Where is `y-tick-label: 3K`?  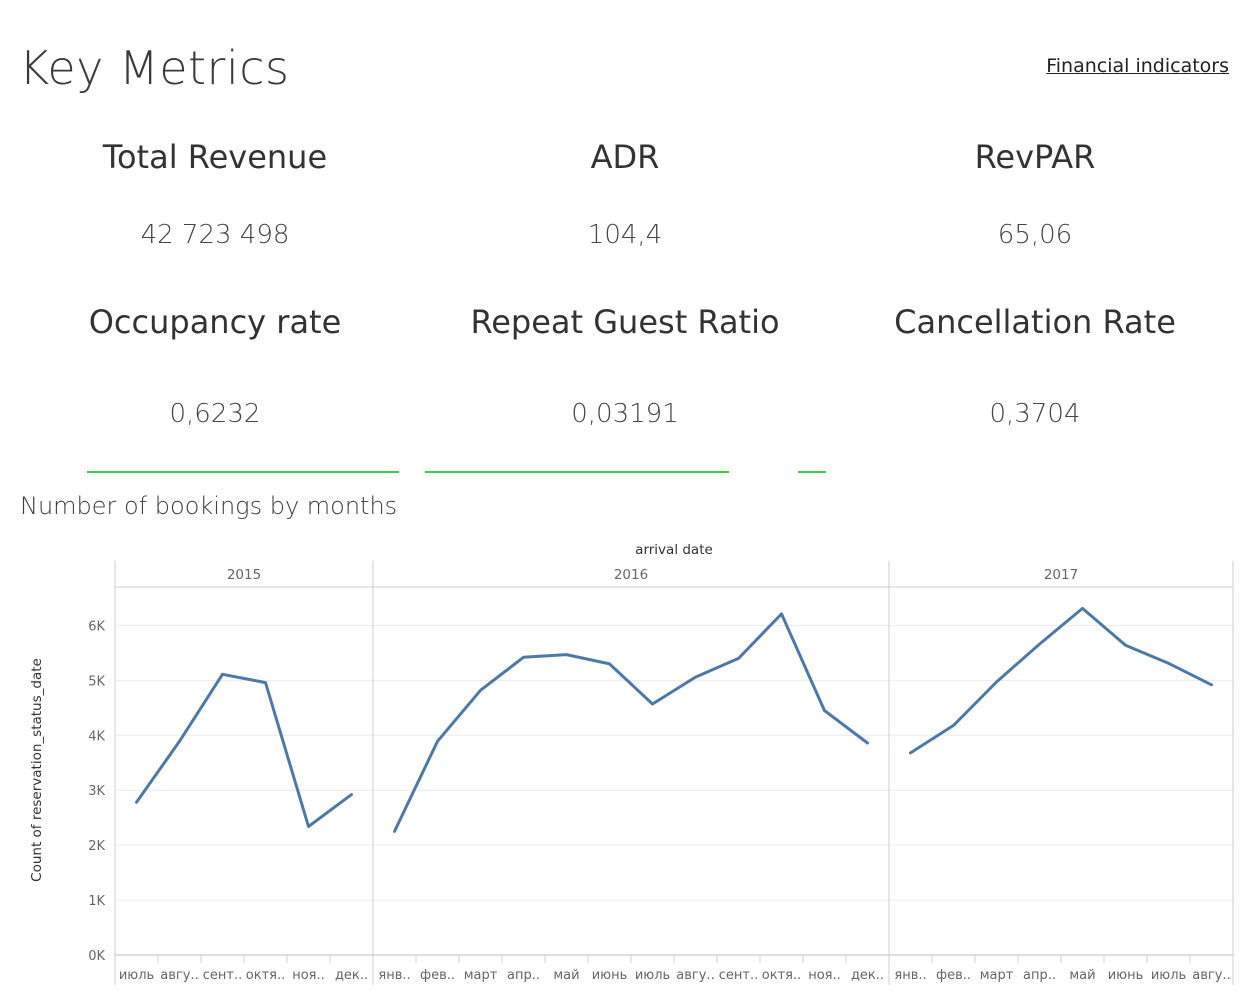
y-tick-label: 3K is located at coordinates (96, 791).